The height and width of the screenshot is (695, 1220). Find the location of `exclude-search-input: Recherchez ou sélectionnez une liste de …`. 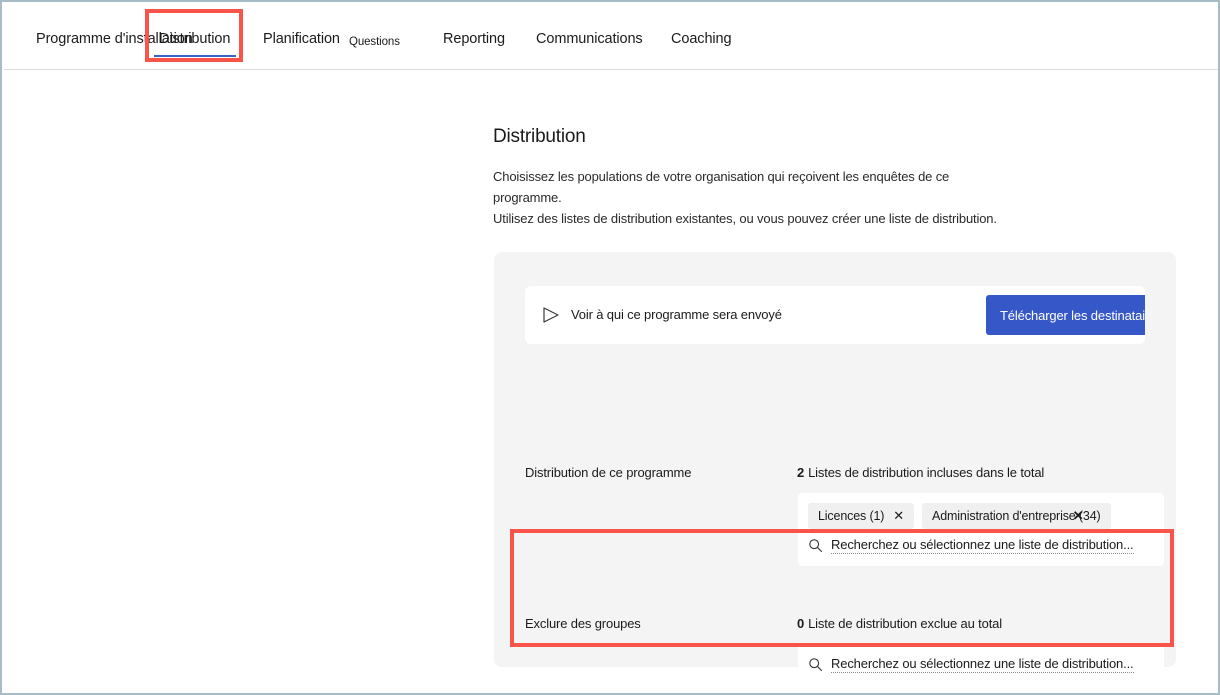

exclude-search-input: Recherchez ou sélectionnez une liste de … is located at coordinates (982, 664).